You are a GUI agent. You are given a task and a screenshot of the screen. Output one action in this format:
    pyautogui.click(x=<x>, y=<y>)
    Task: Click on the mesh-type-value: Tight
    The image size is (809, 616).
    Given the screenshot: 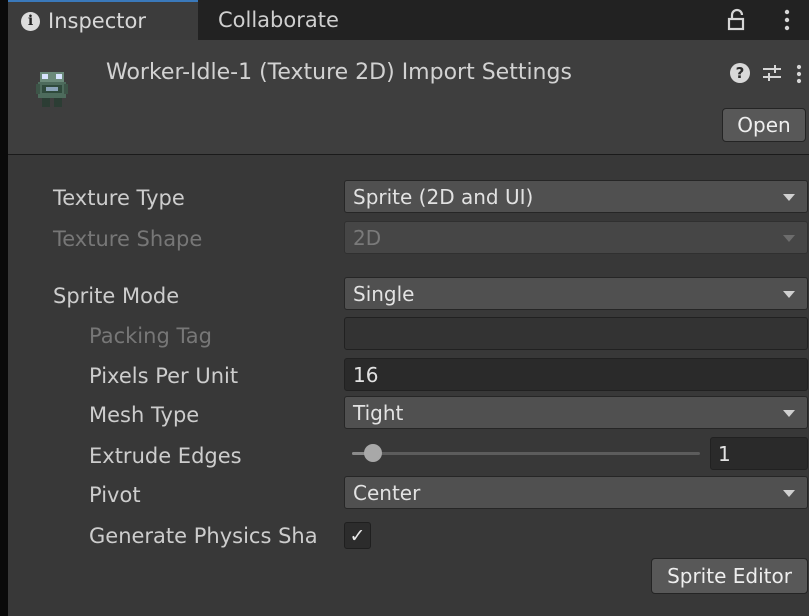 What is the action you would take?
    pyautogui.click(x=378, y=412)
    